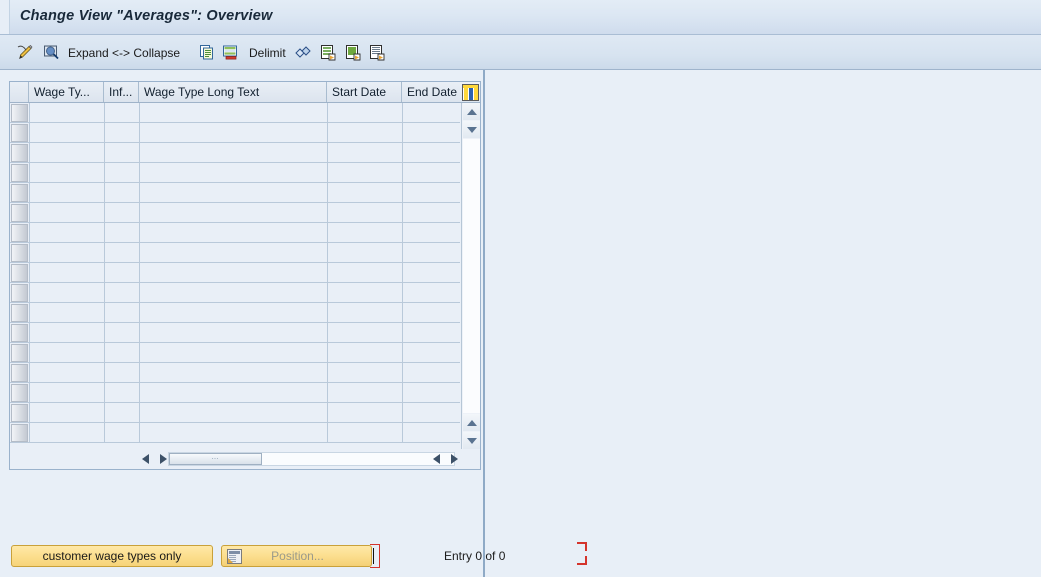  I want to click on window-title-bar: Change View "Averages": Overview, so click(520, 17).